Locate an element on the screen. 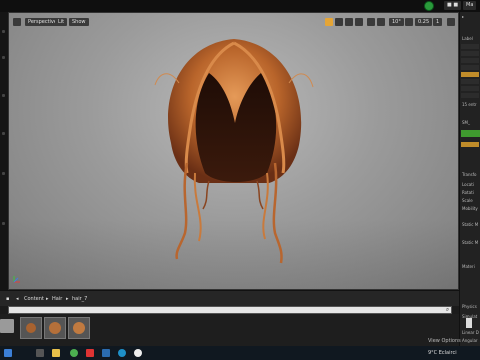  entries-count: 15 entr is located at coordinates (469, 104).